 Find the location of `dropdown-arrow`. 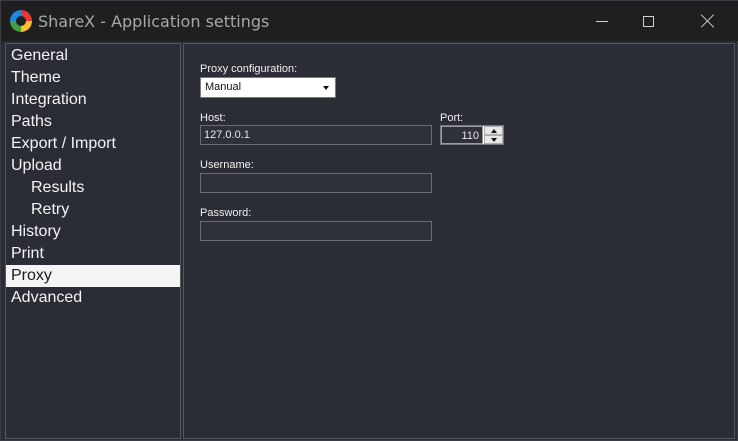

dropdown-arrow is located at coordinates (325, 87).